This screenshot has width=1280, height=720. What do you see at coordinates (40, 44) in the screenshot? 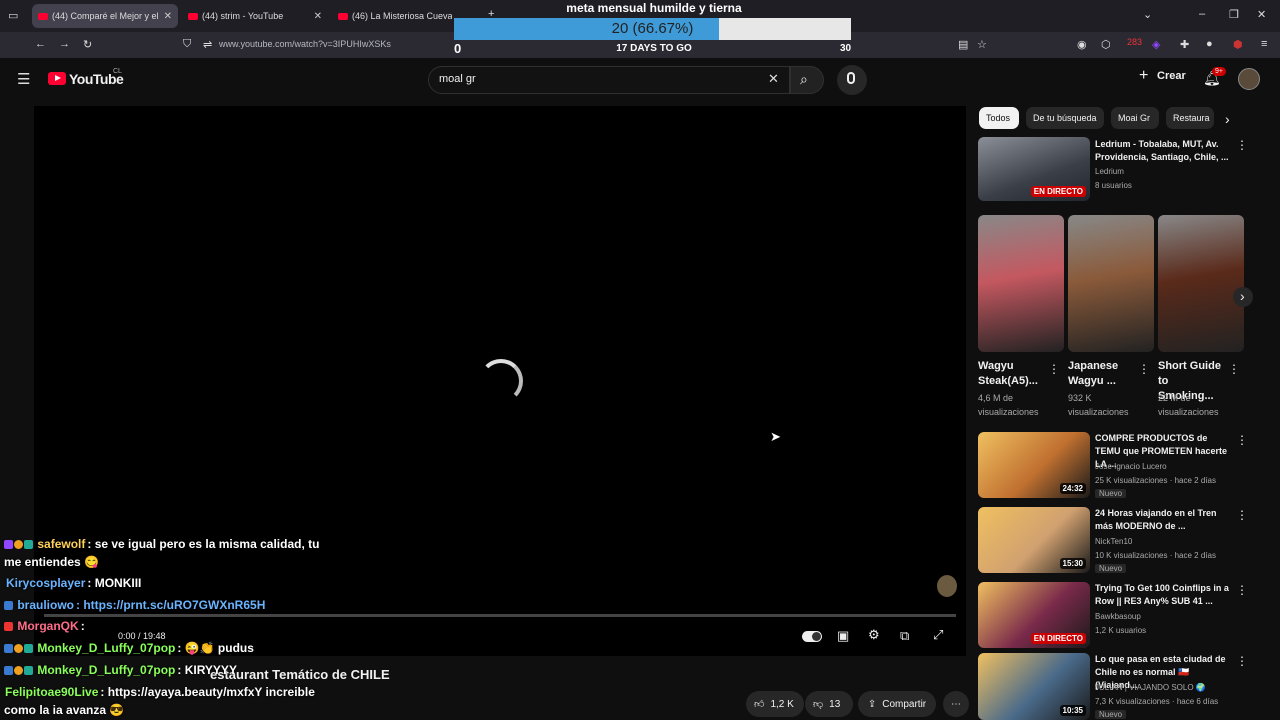
I see `back-icon: ←` at bounding box center [40, 44].